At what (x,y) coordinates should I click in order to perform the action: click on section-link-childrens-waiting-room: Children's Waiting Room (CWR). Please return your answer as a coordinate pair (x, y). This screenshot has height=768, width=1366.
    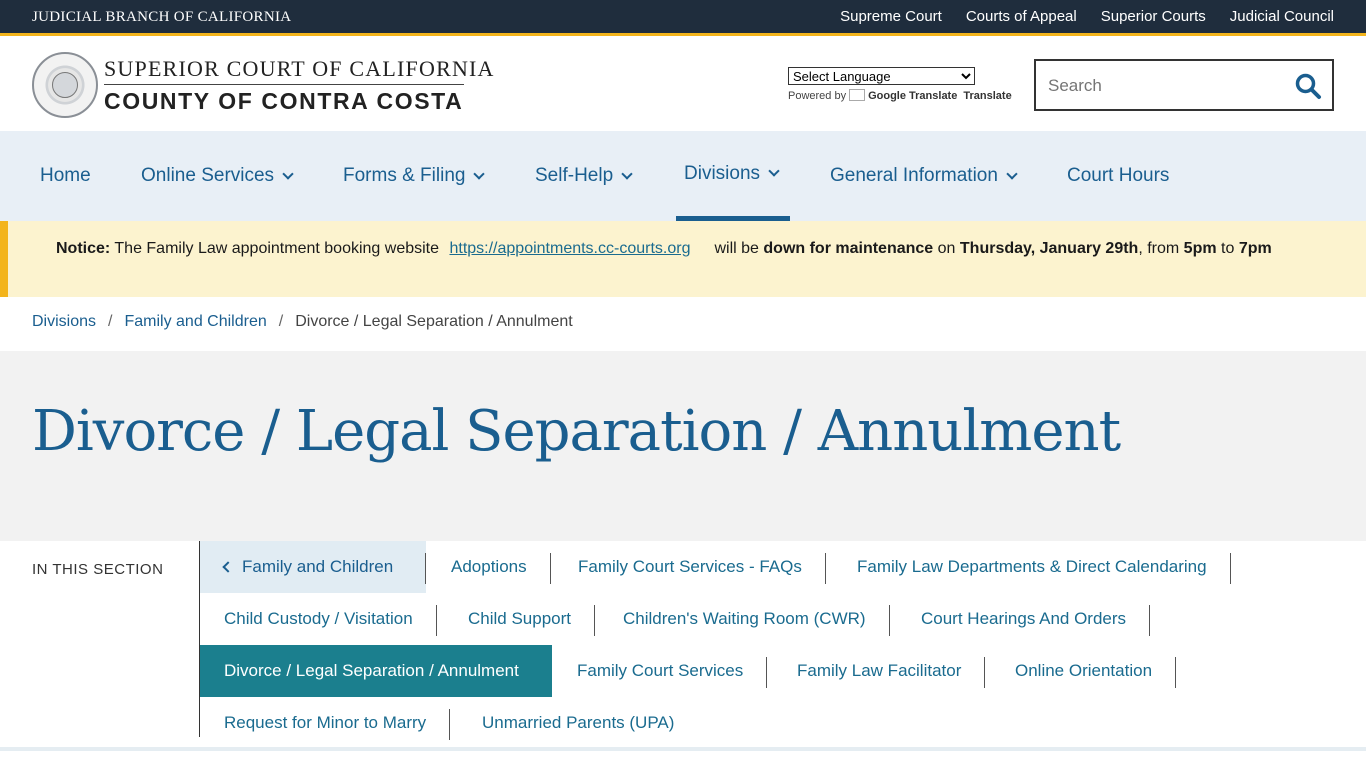
    Looking at the image, I should click on (744, 619).